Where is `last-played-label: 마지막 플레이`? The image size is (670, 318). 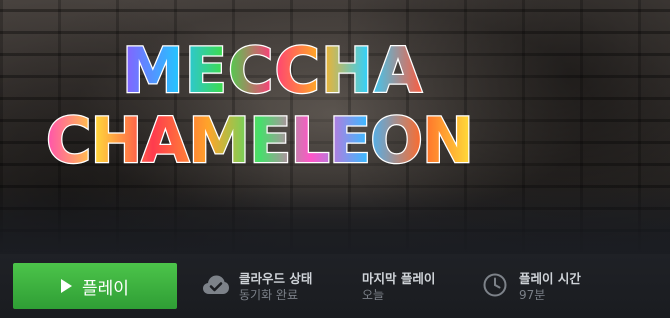 last-played-label: 마지막 플레이 is located at coordinates (399, 278).